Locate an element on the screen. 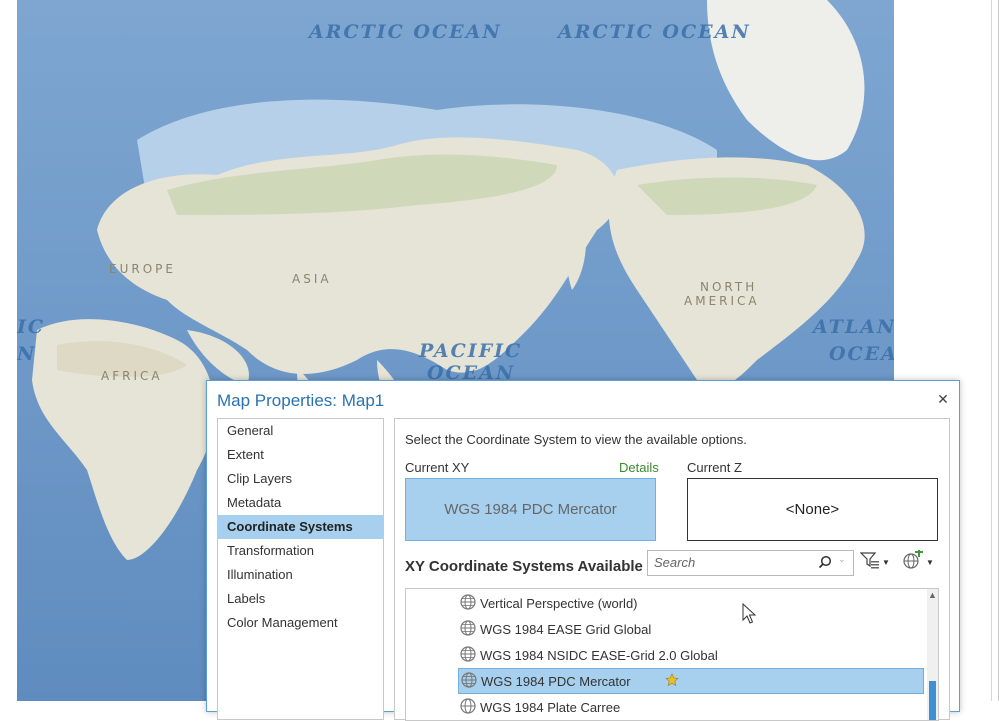 This screenshot has height=721, width=999. add-coordinate-system-button: ▼ is located at coordinates (920, 561).